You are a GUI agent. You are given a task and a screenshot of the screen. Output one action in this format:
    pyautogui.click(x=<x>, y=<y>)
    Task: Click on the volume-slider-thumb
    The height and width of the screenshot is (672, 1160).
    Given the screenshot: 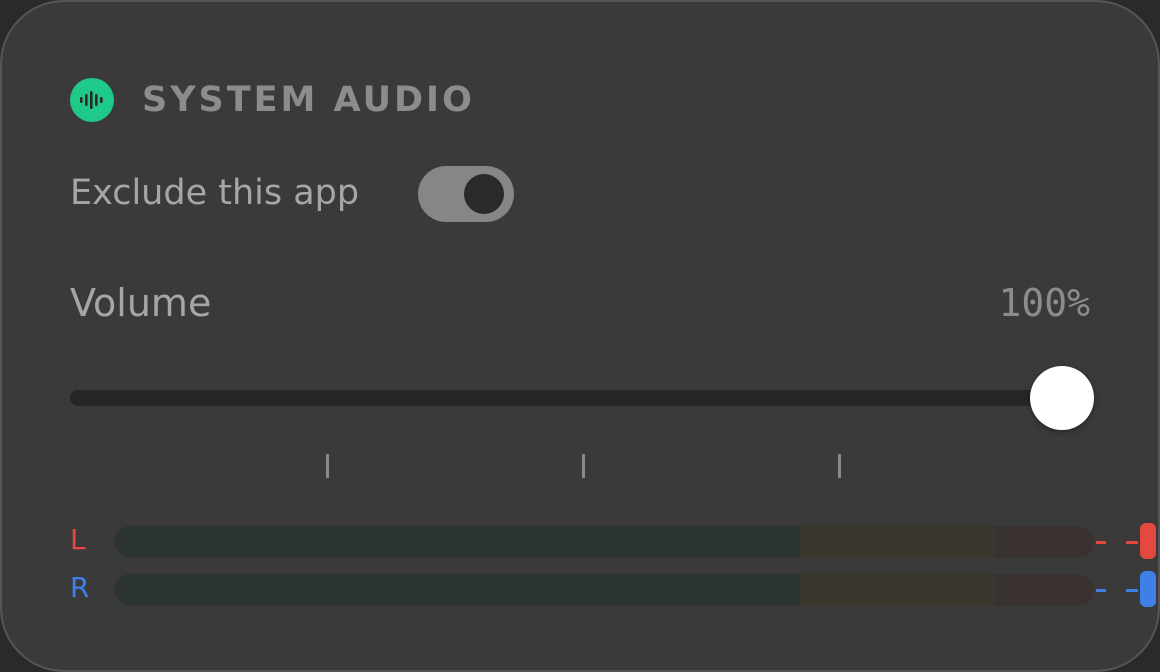 What is the action you would take?
    pyautogui.click(x=1062, y=398)
    